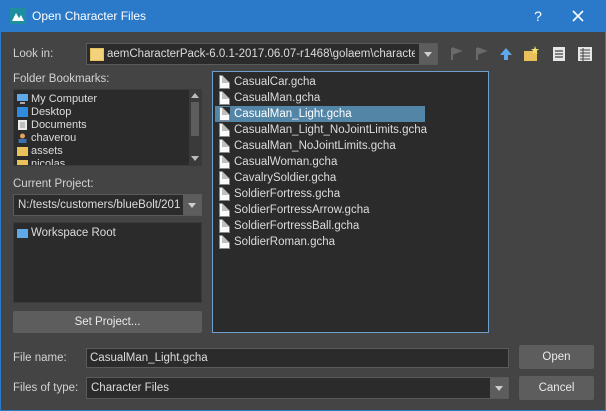 The width and height of the screenshot is (606, 411). Describe the element at coordinates (99, 205) in the screenshot. I see `current-project-value: N:/tests/customers/blueBolt/201` at that location.